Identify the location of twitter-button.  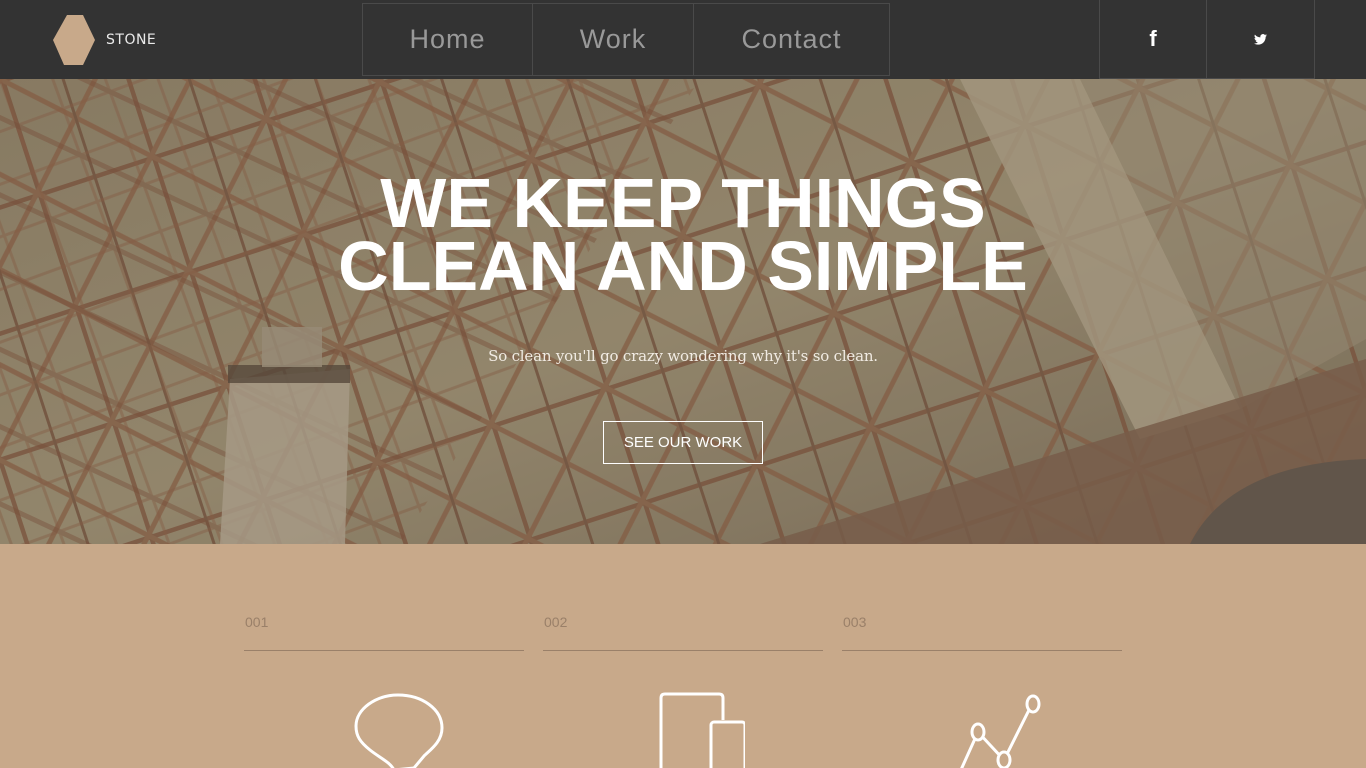
(1261, 39).